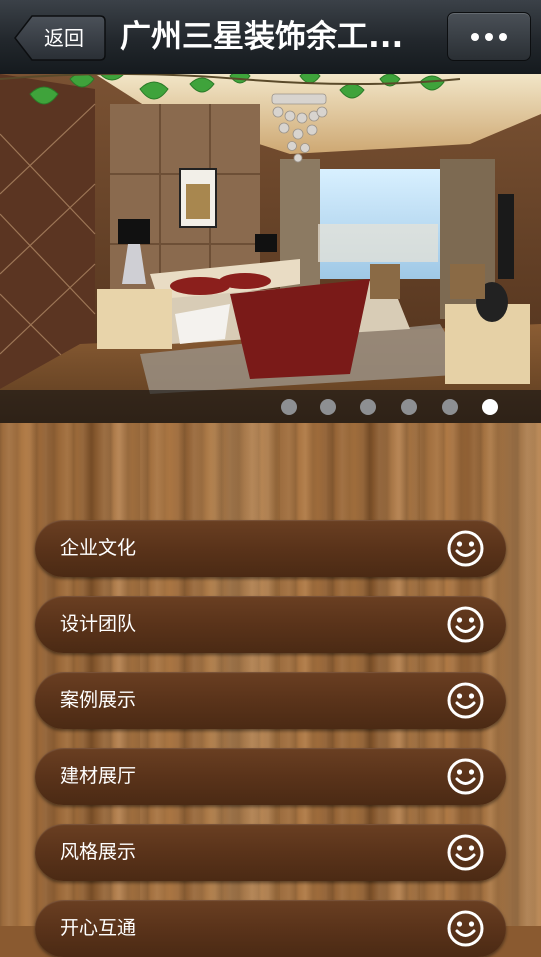 This screenshot has height=957, width=541. I want to click on menu-item-materials-hall: 建材展厅, so click(270, 776).